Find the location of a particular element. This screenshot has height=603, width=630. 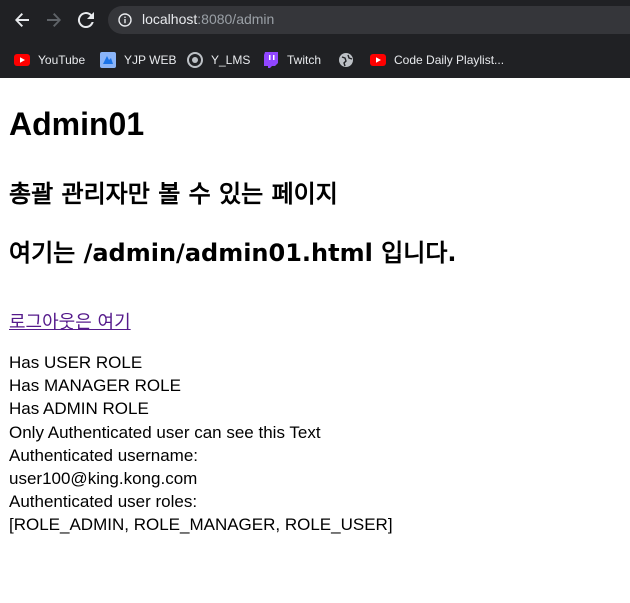

roles-label: Authenticated user roles: is located at coordinates (103, 502).